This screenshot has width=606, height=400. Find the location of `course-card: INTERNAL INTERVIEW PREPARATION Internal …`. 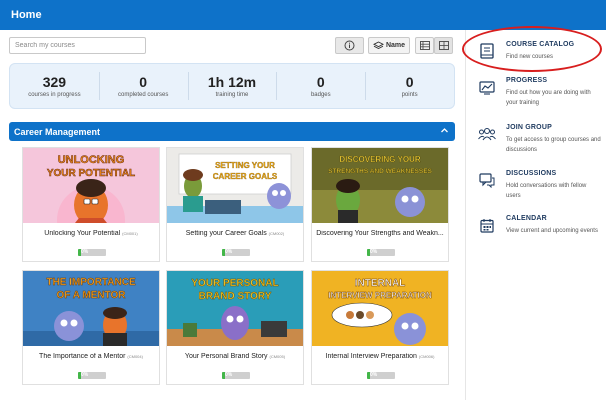

course-card: INTERNAL INTERVIEW PREPARATION Internal … is located at coordinates (380, 327).